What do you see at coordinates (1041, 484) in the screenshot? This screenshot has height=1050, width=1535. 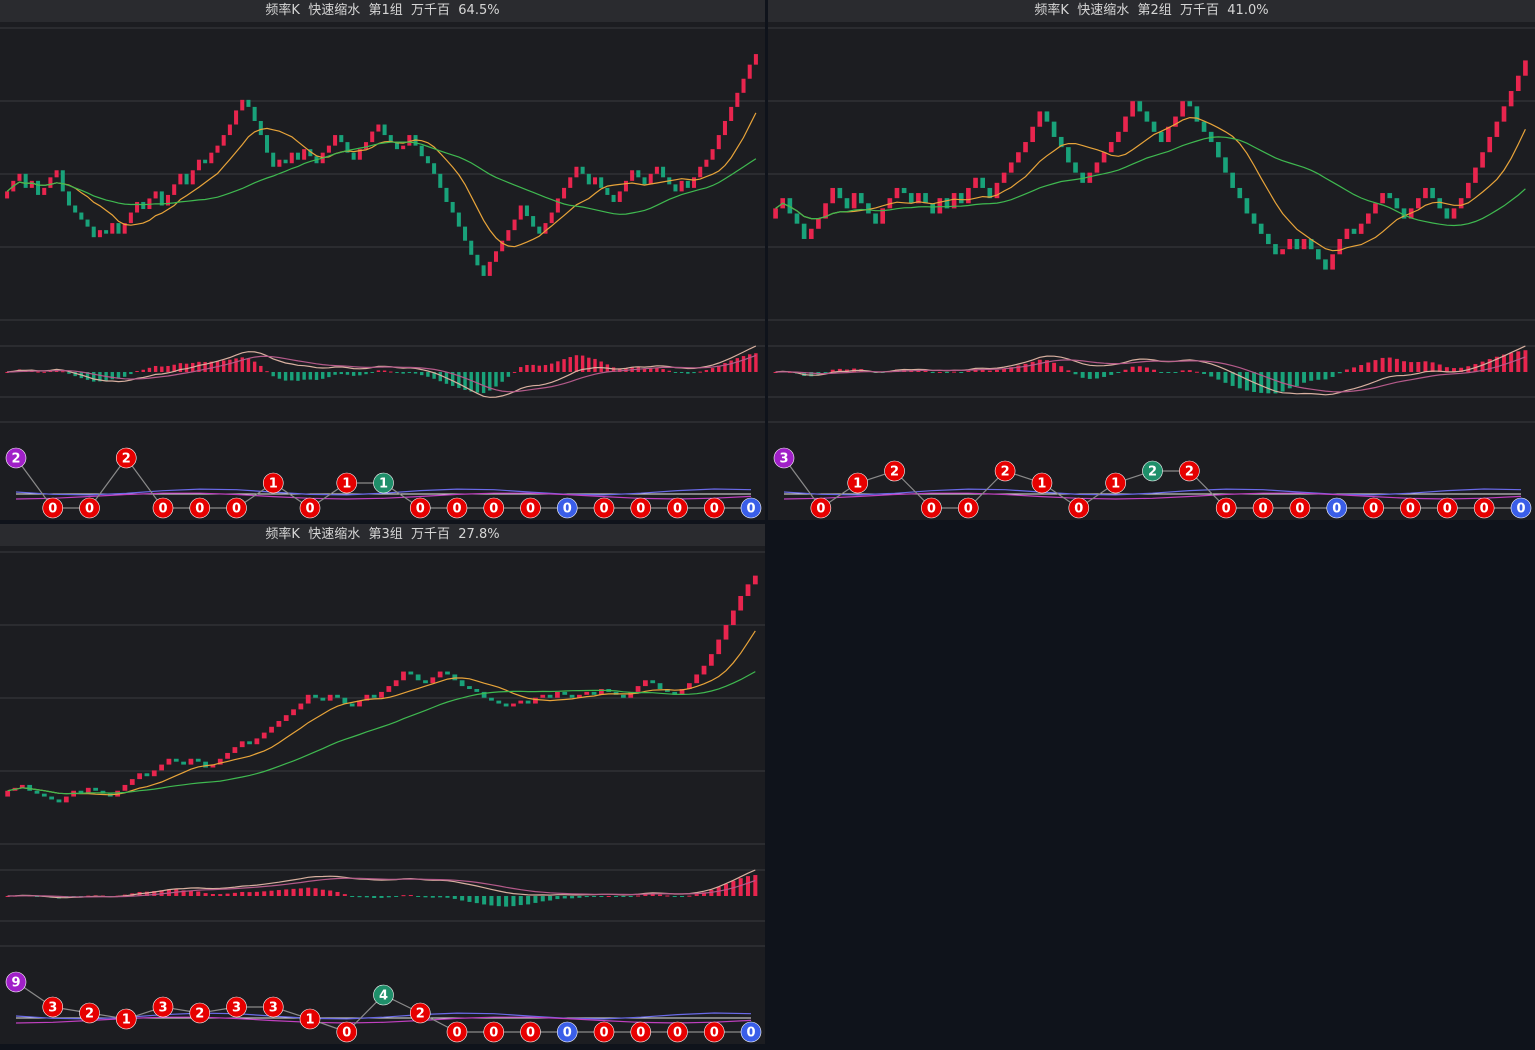 I see `count-badge-label: 1` at bounding box center [1041, 484].